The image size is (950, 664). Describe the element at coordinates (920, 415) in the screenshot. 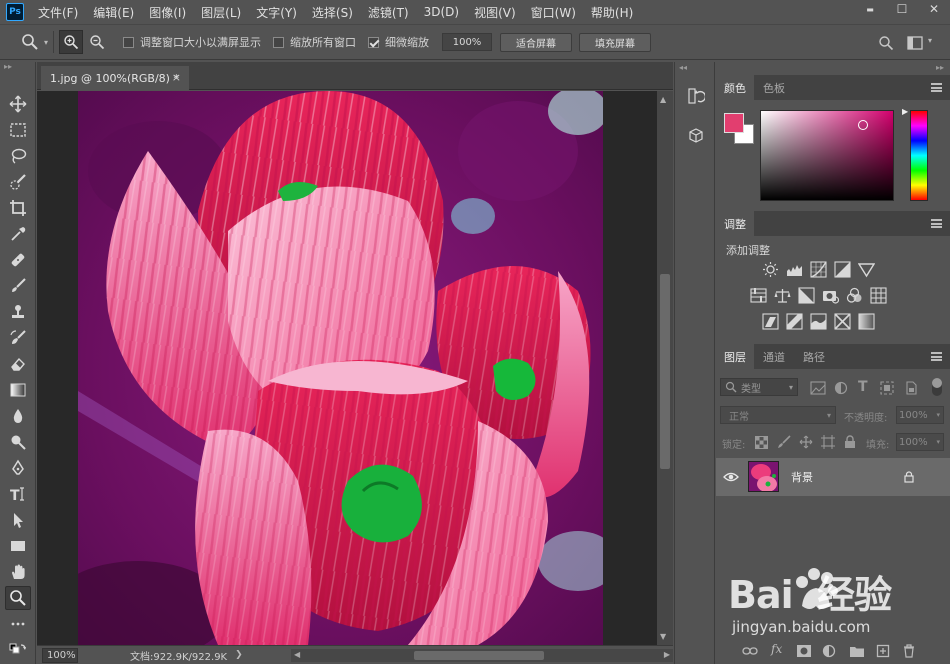

I see `opacity-field: 100% ▾` at that location.